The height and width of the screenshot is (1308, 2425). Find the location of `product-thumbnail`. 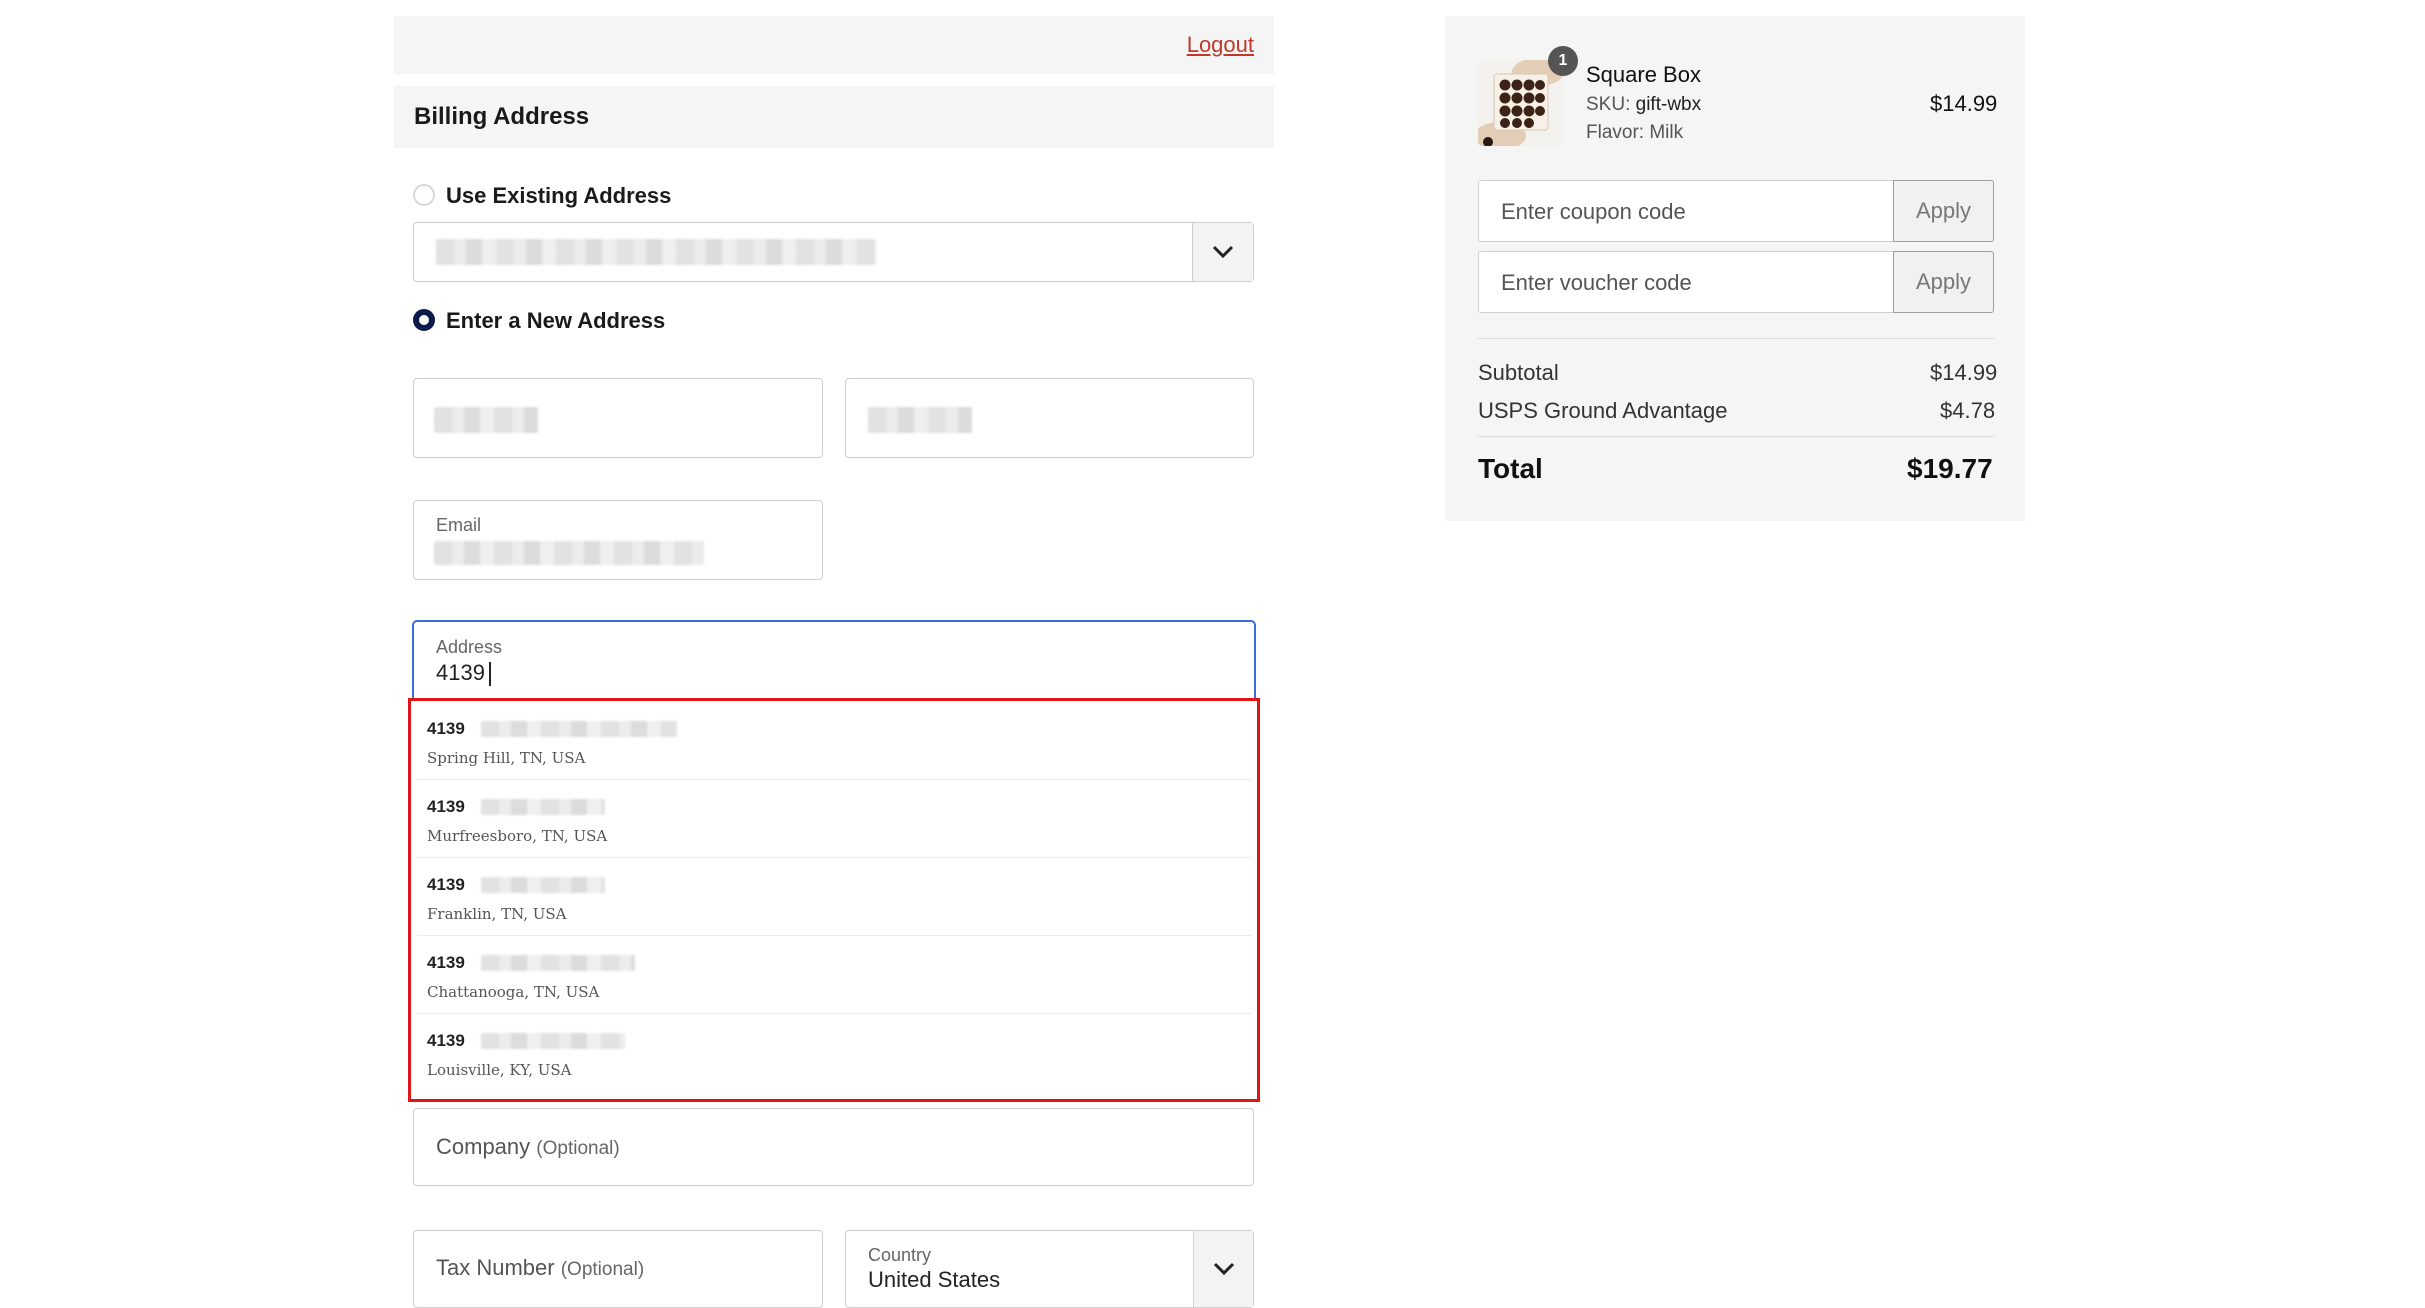

product-thumbnail is located at coordinates (1521, 103).